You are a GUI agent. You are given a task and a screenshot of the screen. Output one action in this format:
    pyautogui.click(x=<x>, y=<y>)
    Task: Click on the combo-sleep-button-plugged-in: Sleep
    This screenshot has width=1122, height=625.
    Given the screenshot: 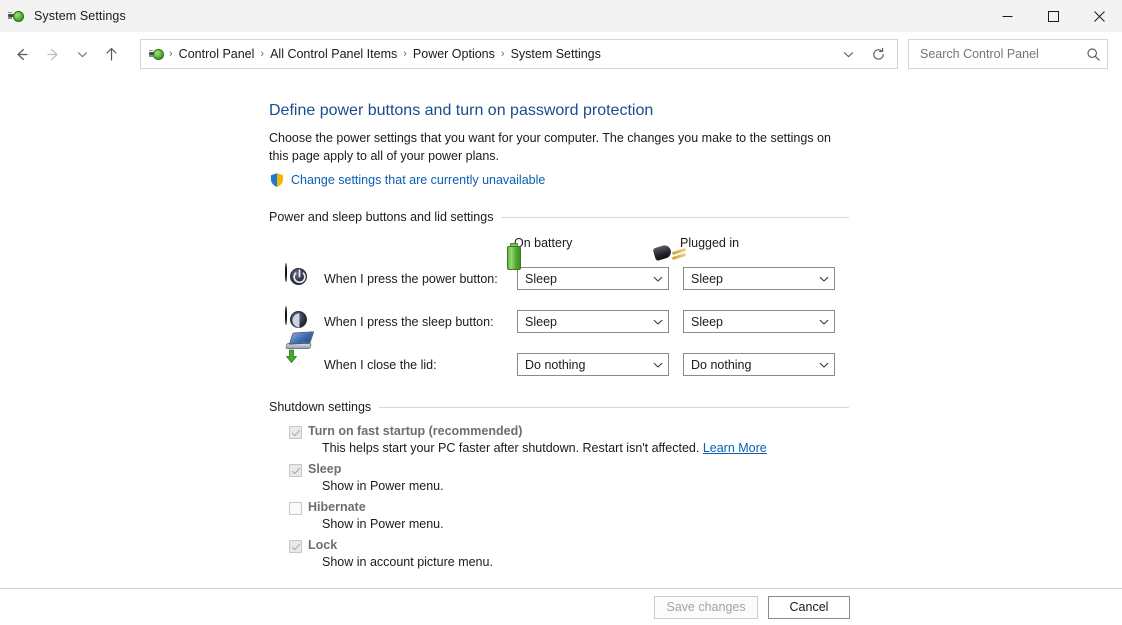 What is the action you would take?
    pyautogui.click(x=759, y=322)
    